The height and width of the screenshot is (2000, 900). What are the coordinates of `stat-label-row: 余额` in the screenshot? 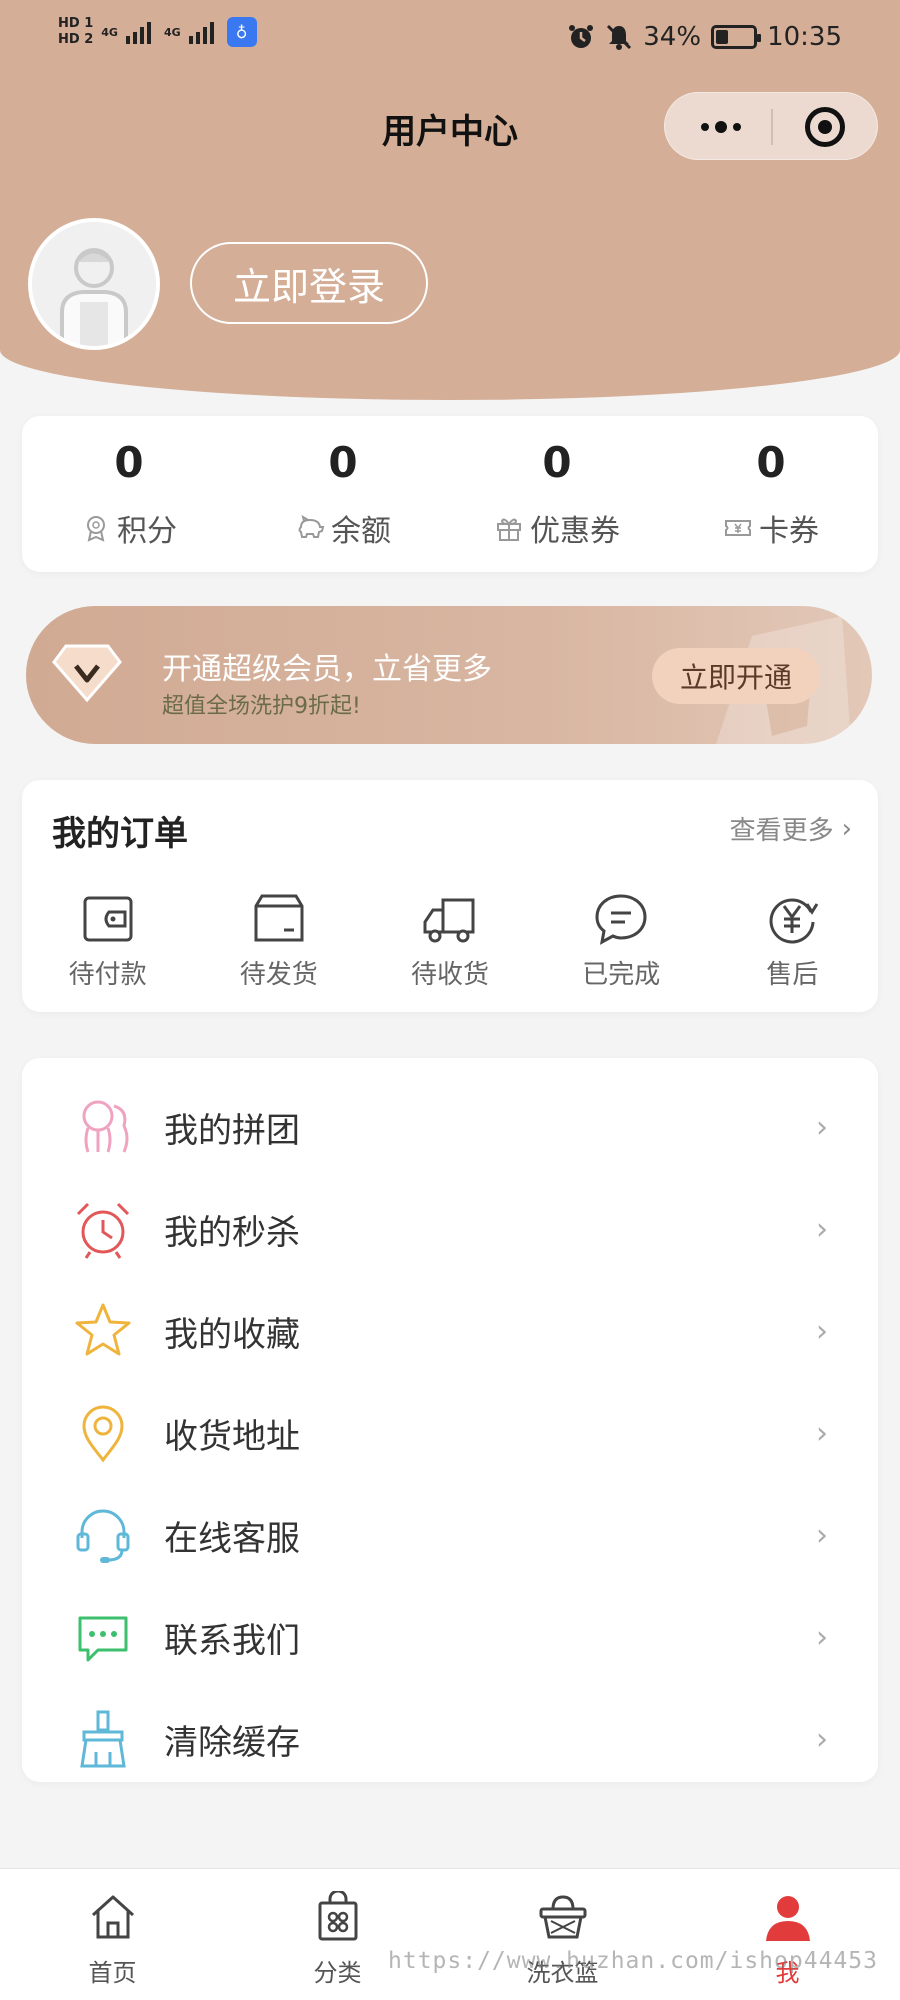 It's located at (343, 528).